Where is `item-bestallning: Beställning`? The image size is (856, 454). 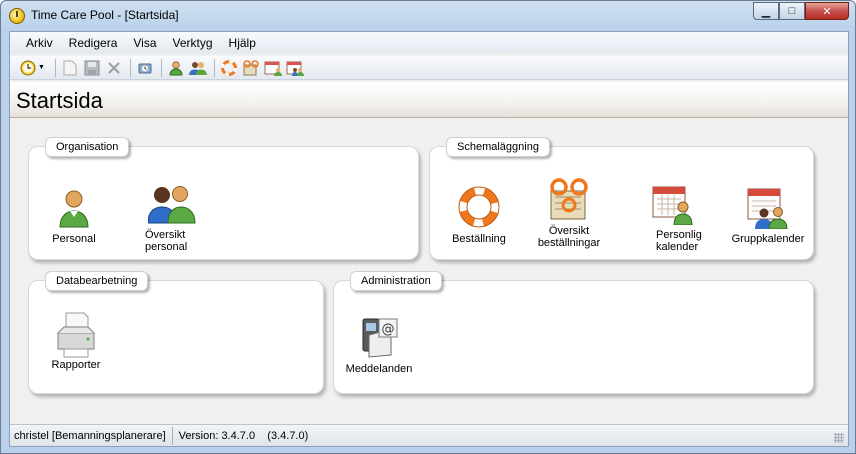 item-bestallning: Beställning is located at coordinates (479, 215).